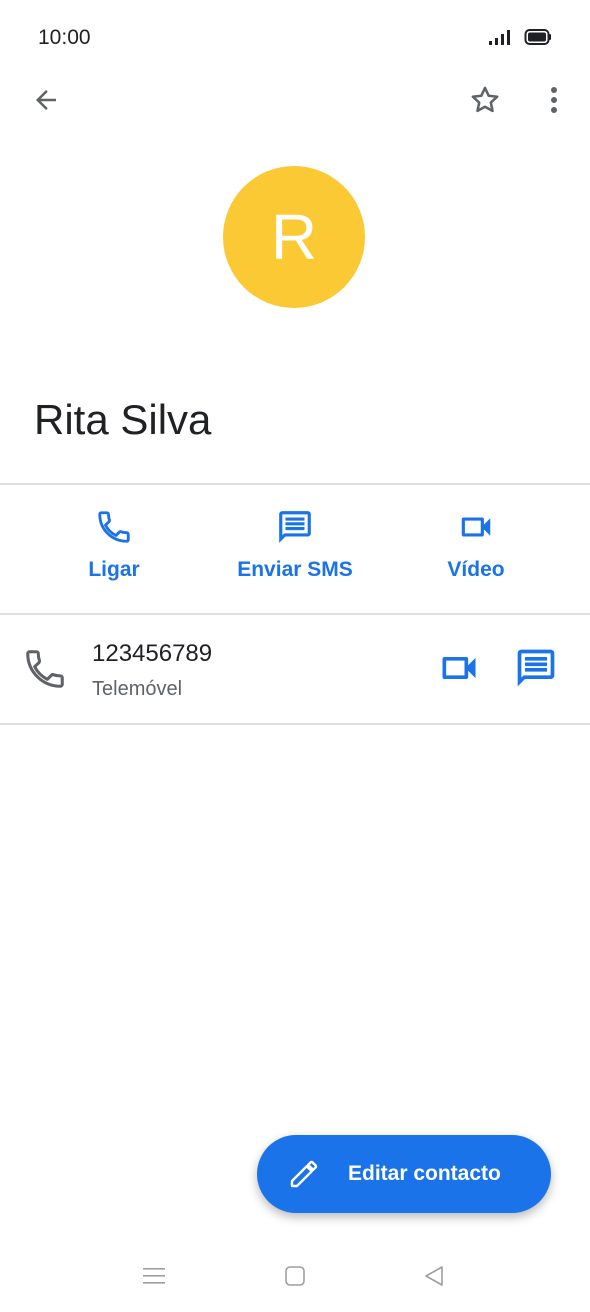 This screenshot has width=590, height=1312. I want to click on status-time: 10:00, so click(64, 37).